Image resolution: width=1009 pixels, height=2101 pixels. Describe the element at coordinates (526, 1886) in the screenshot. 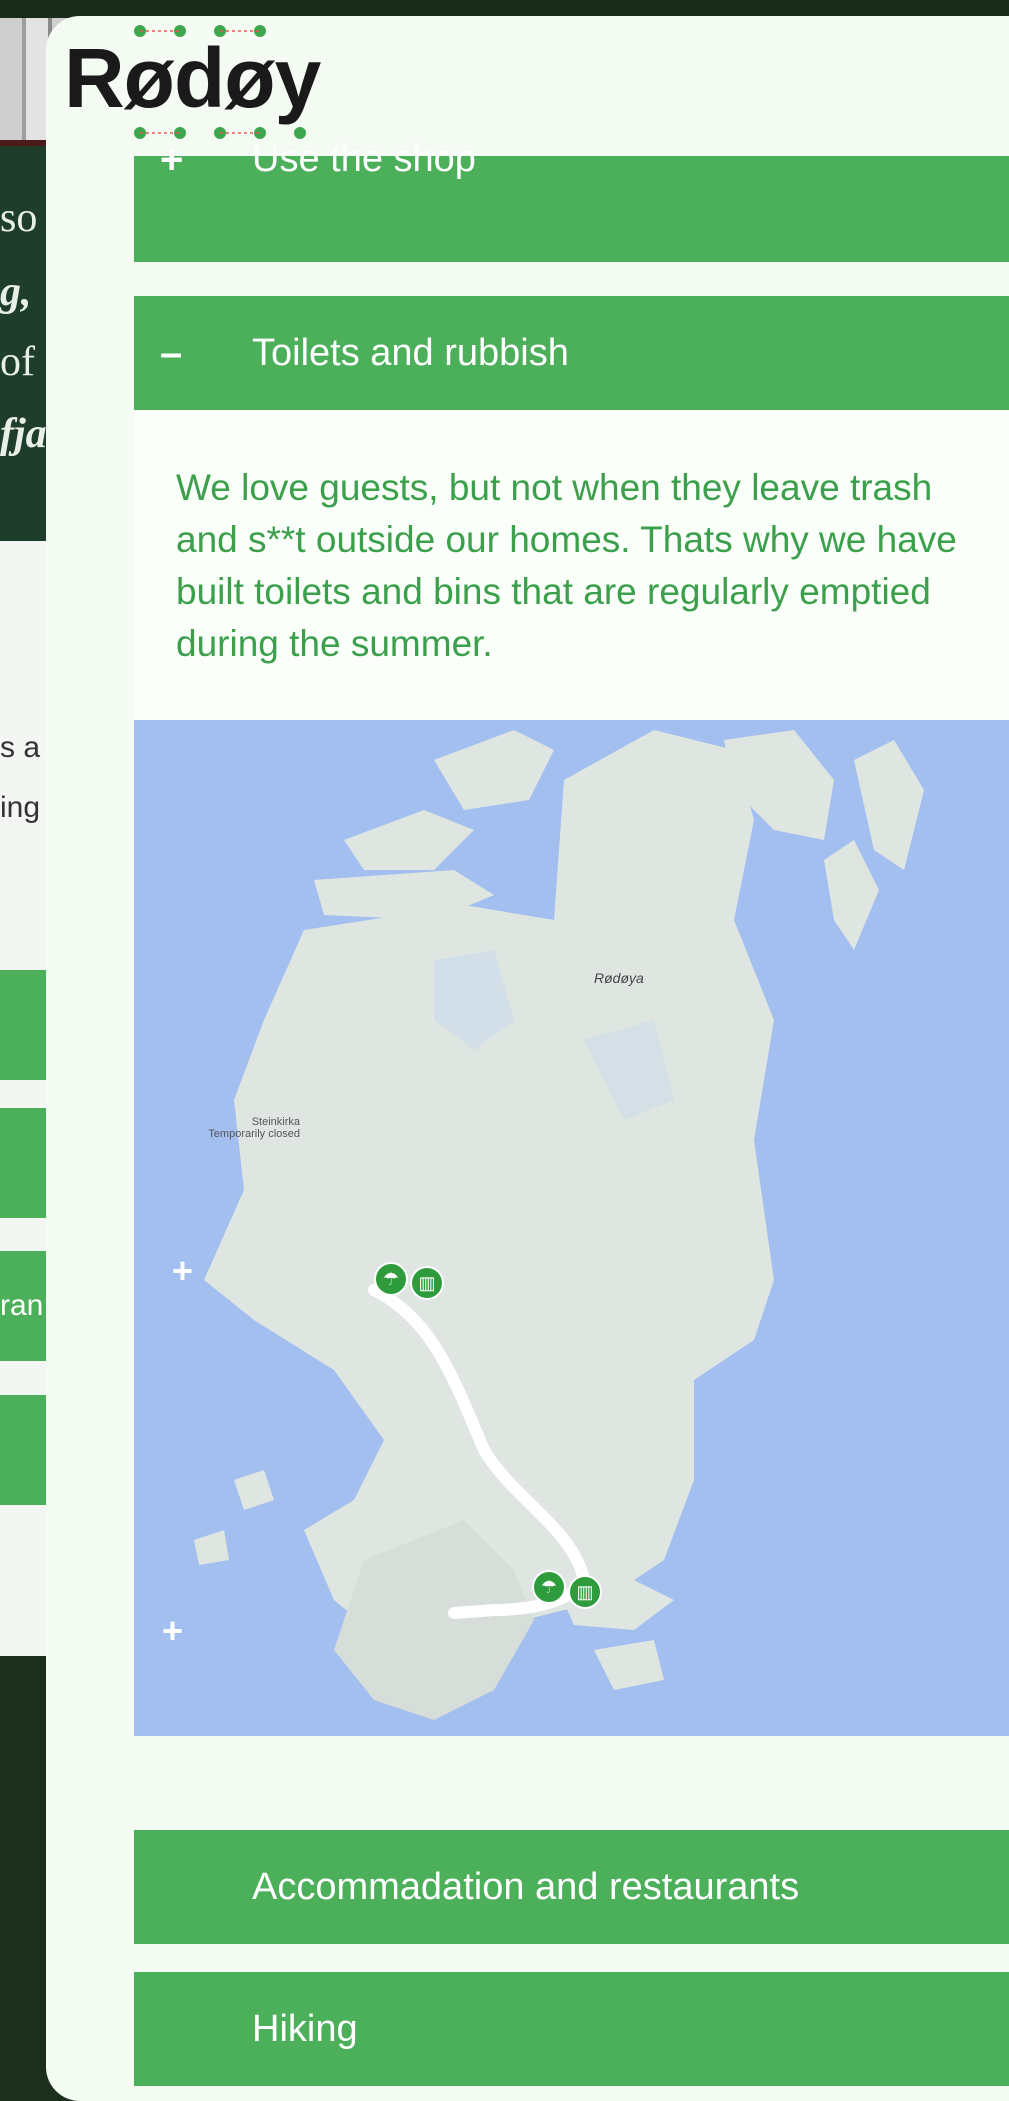

I see `accordion-label: Accommadation and restaurants` at that location.